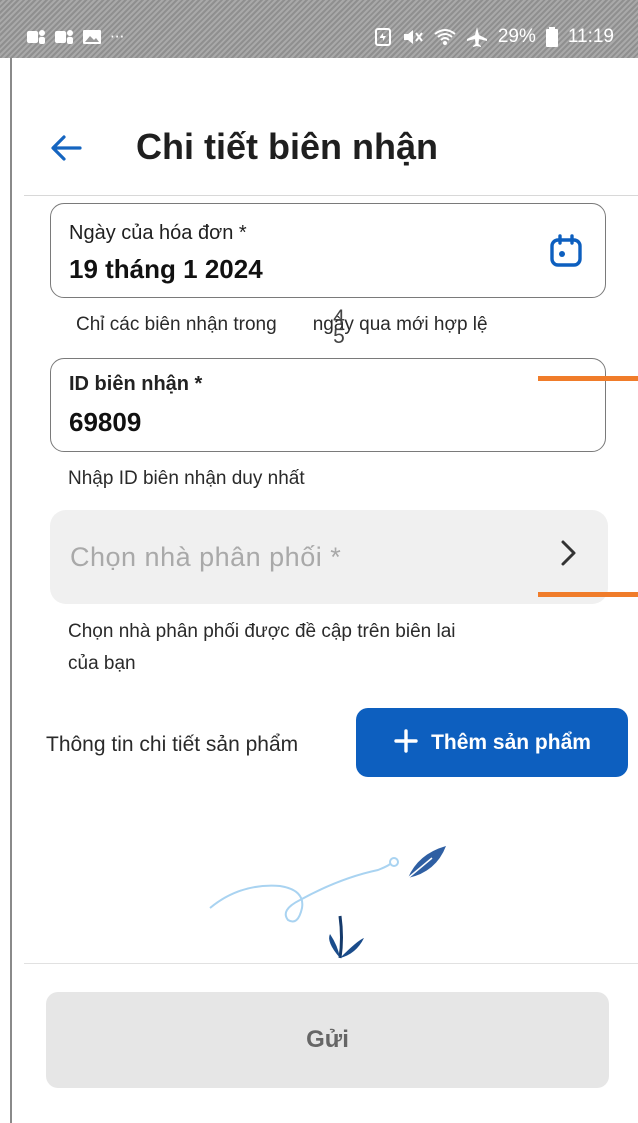  Describe the element at coordinates (206, 557) in the screenshot. I see `distributor-placeholder: Chọn nhà phân phối *` at that location.